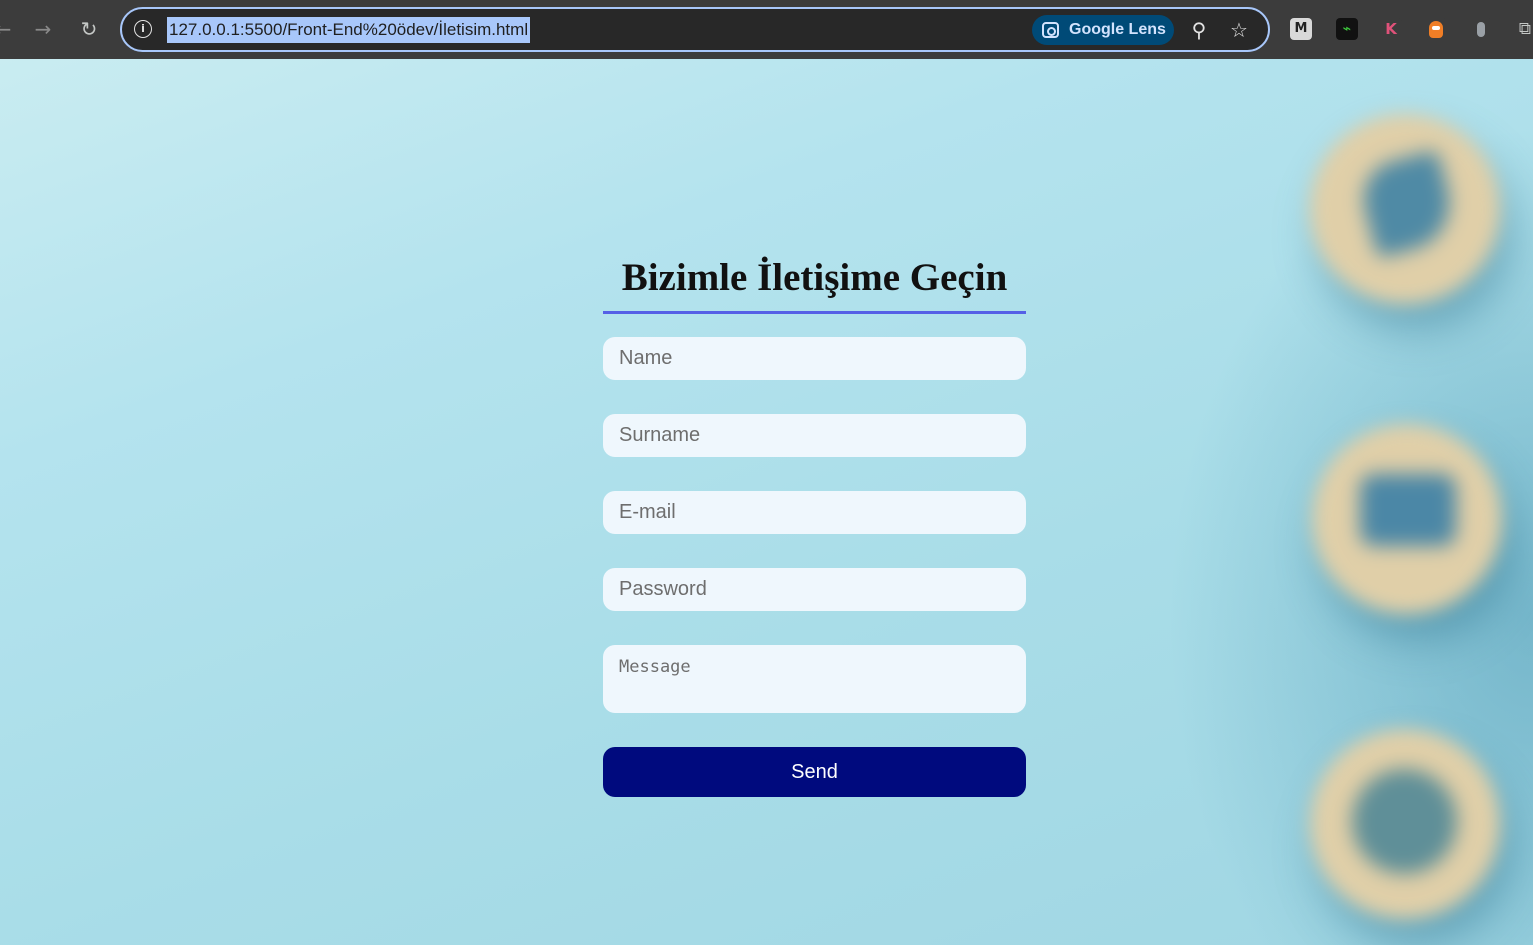 Image resolution: width=1533 pixels, height=945 pixels. I want to click on surname-field, so click(814, 435).